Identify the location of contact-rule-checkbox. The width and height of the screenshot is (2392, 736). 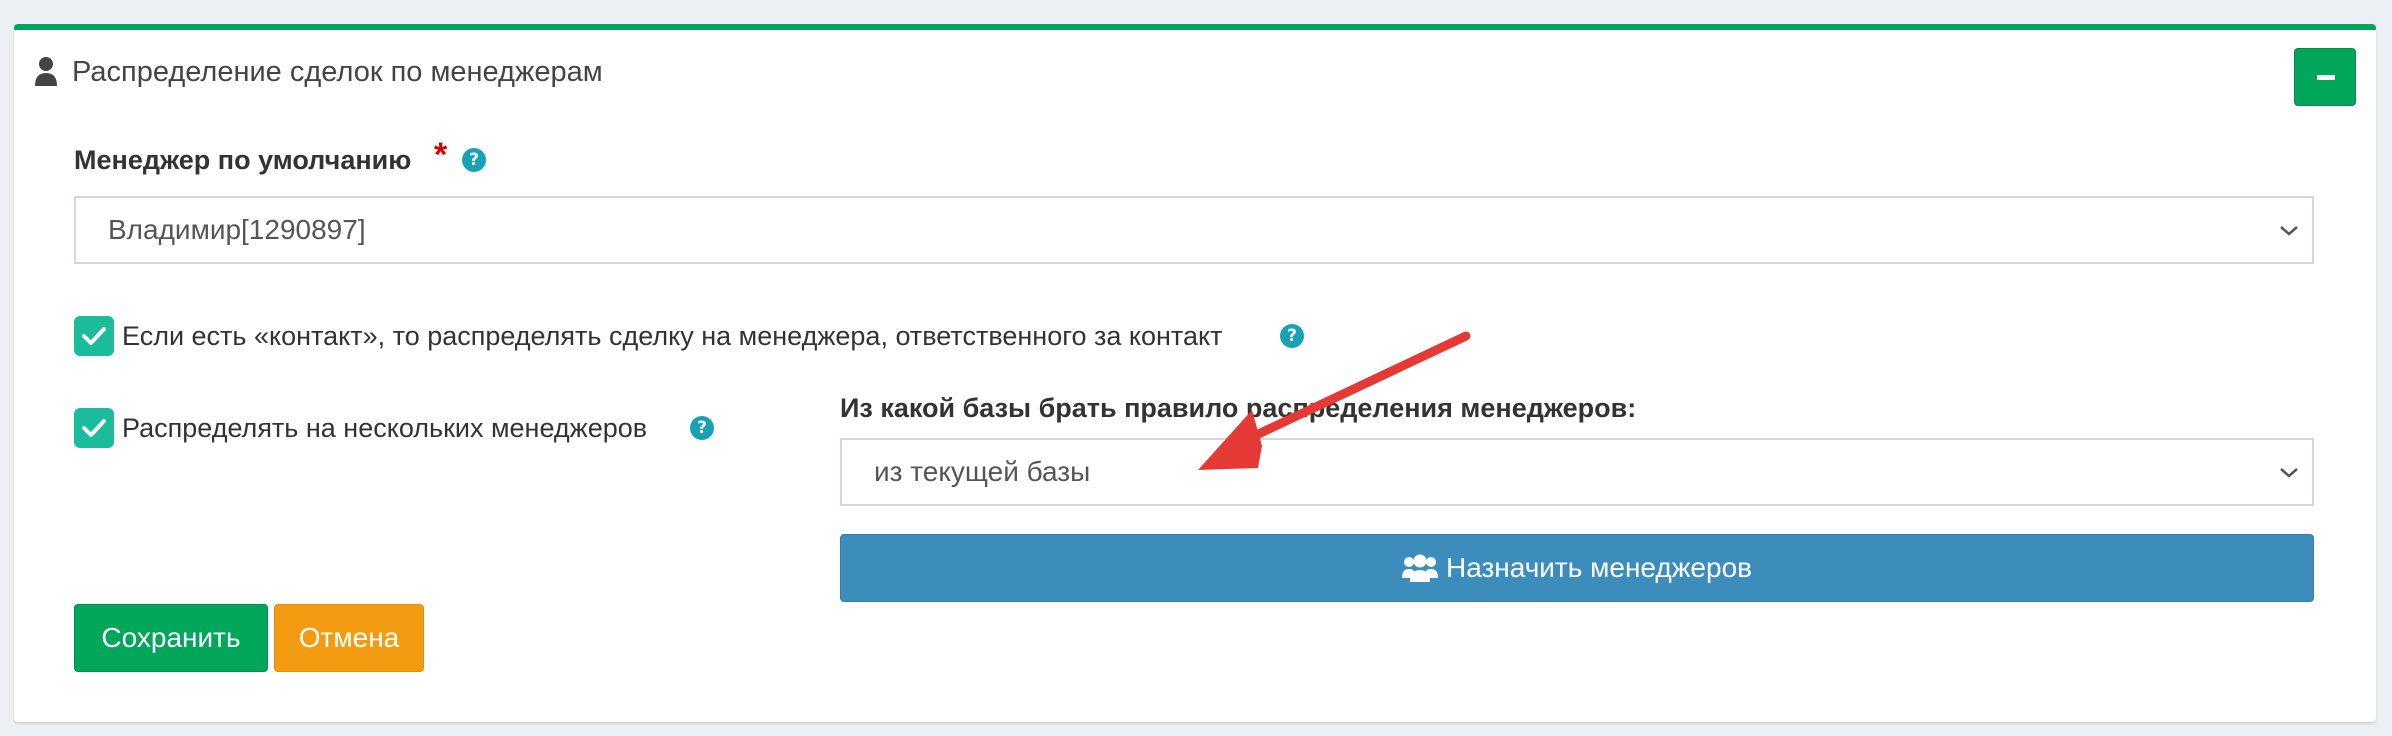
(94, 336).